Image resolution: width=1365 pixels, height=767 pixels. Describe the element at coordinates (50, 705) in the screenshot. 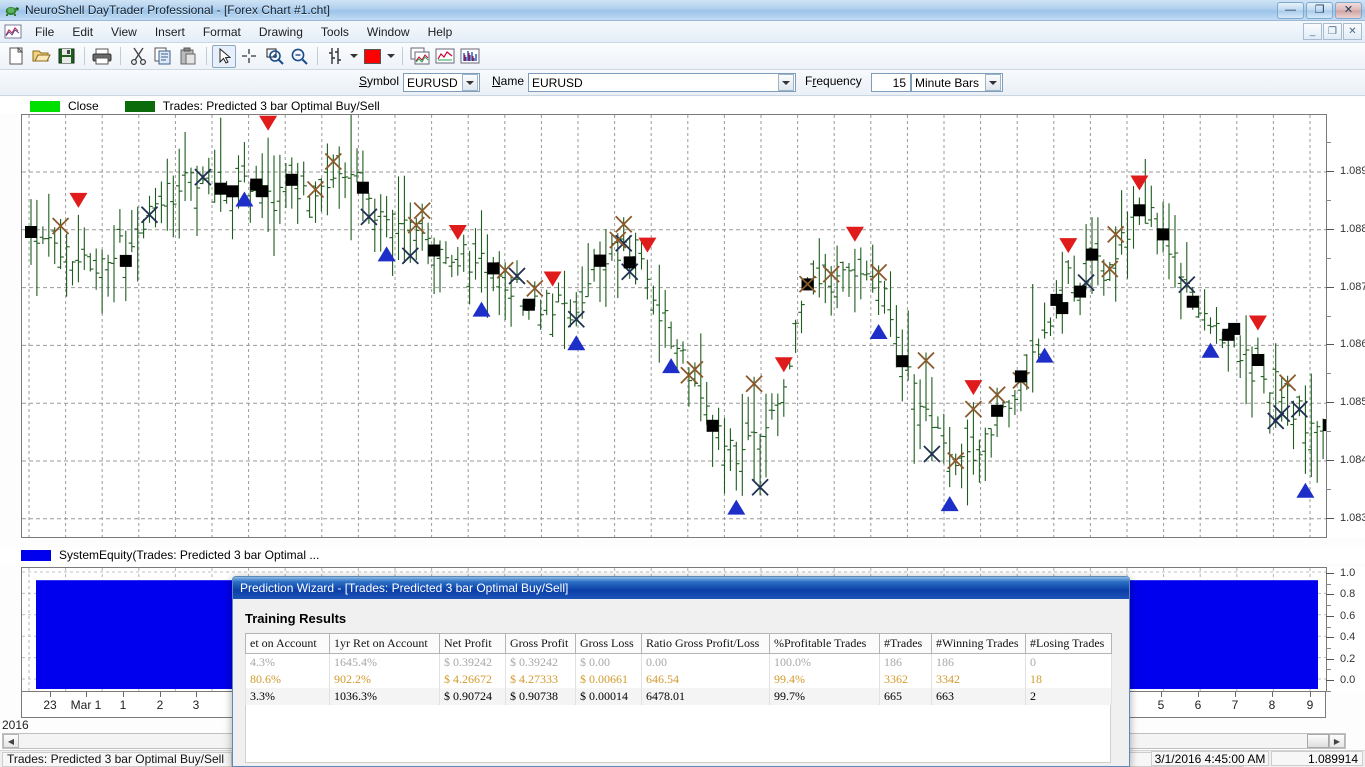

I see `date-tick-label: 23` at that location.